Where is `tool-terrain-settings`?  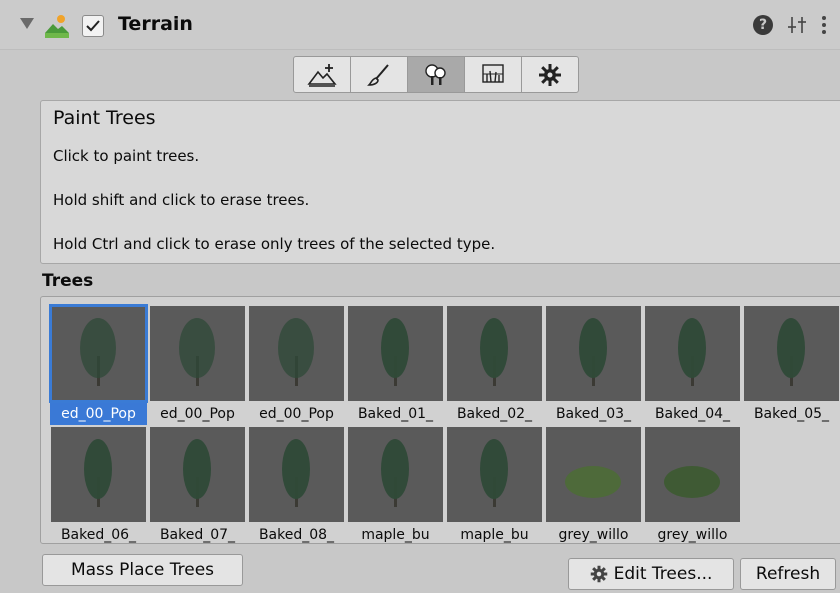 tool-terrain-settings is located at coordinates (550, 74).